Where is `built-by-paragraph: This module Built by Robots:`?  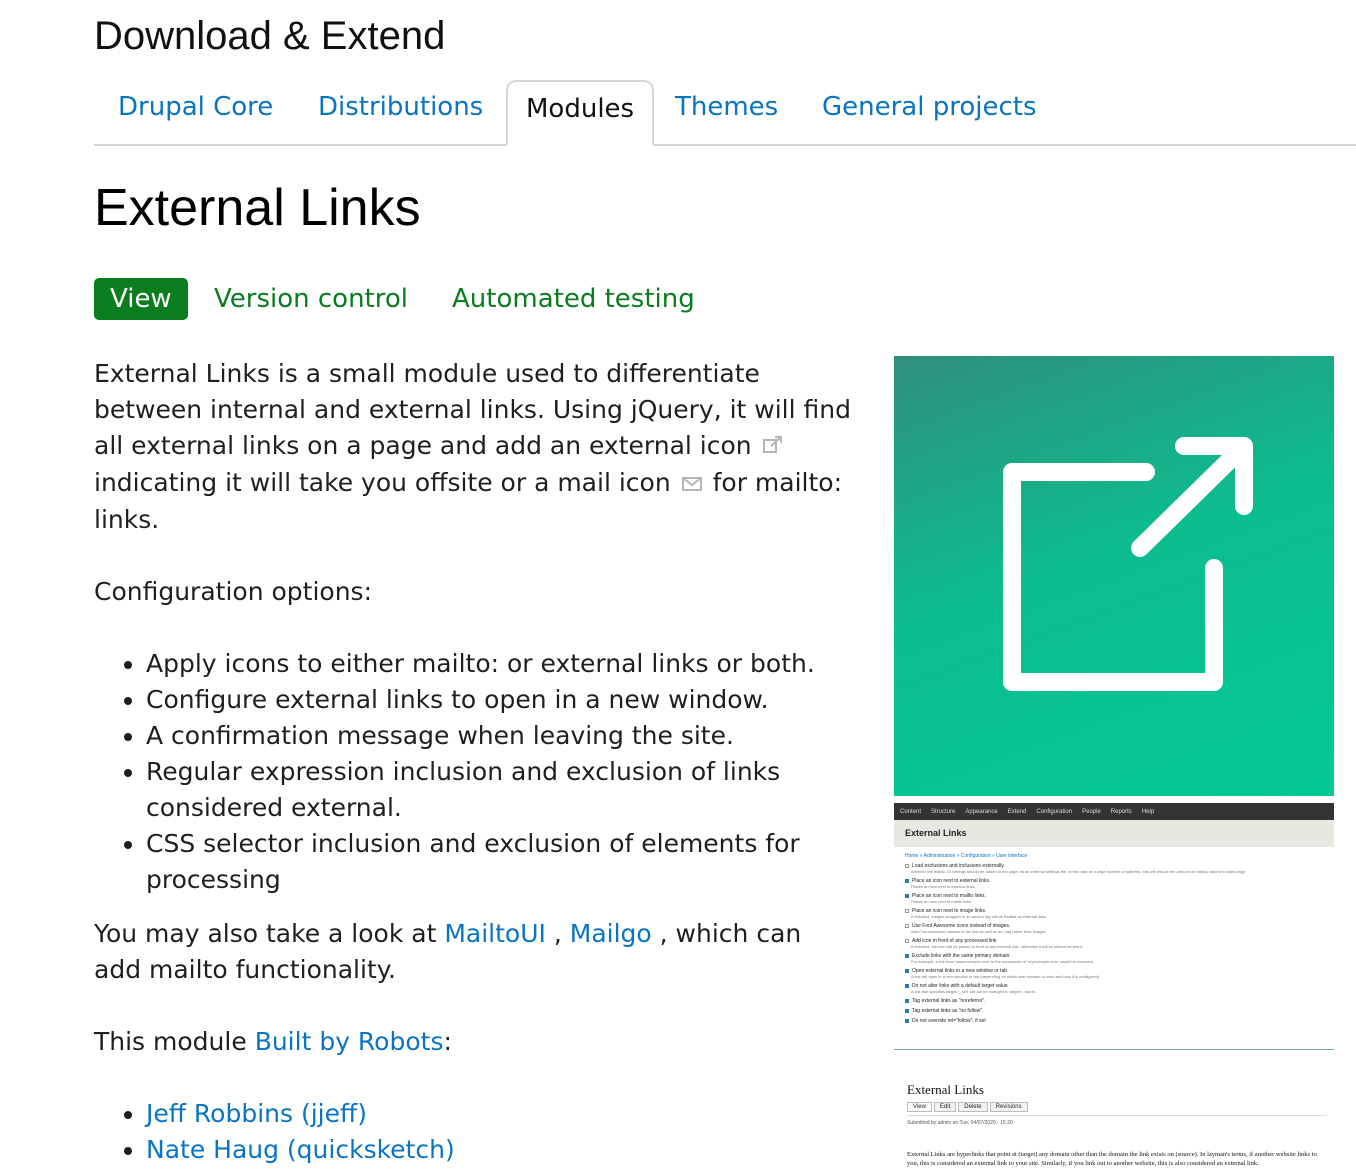
built-by-paragraph: This module Built by Robots: is located at coordinates (474, 1042).